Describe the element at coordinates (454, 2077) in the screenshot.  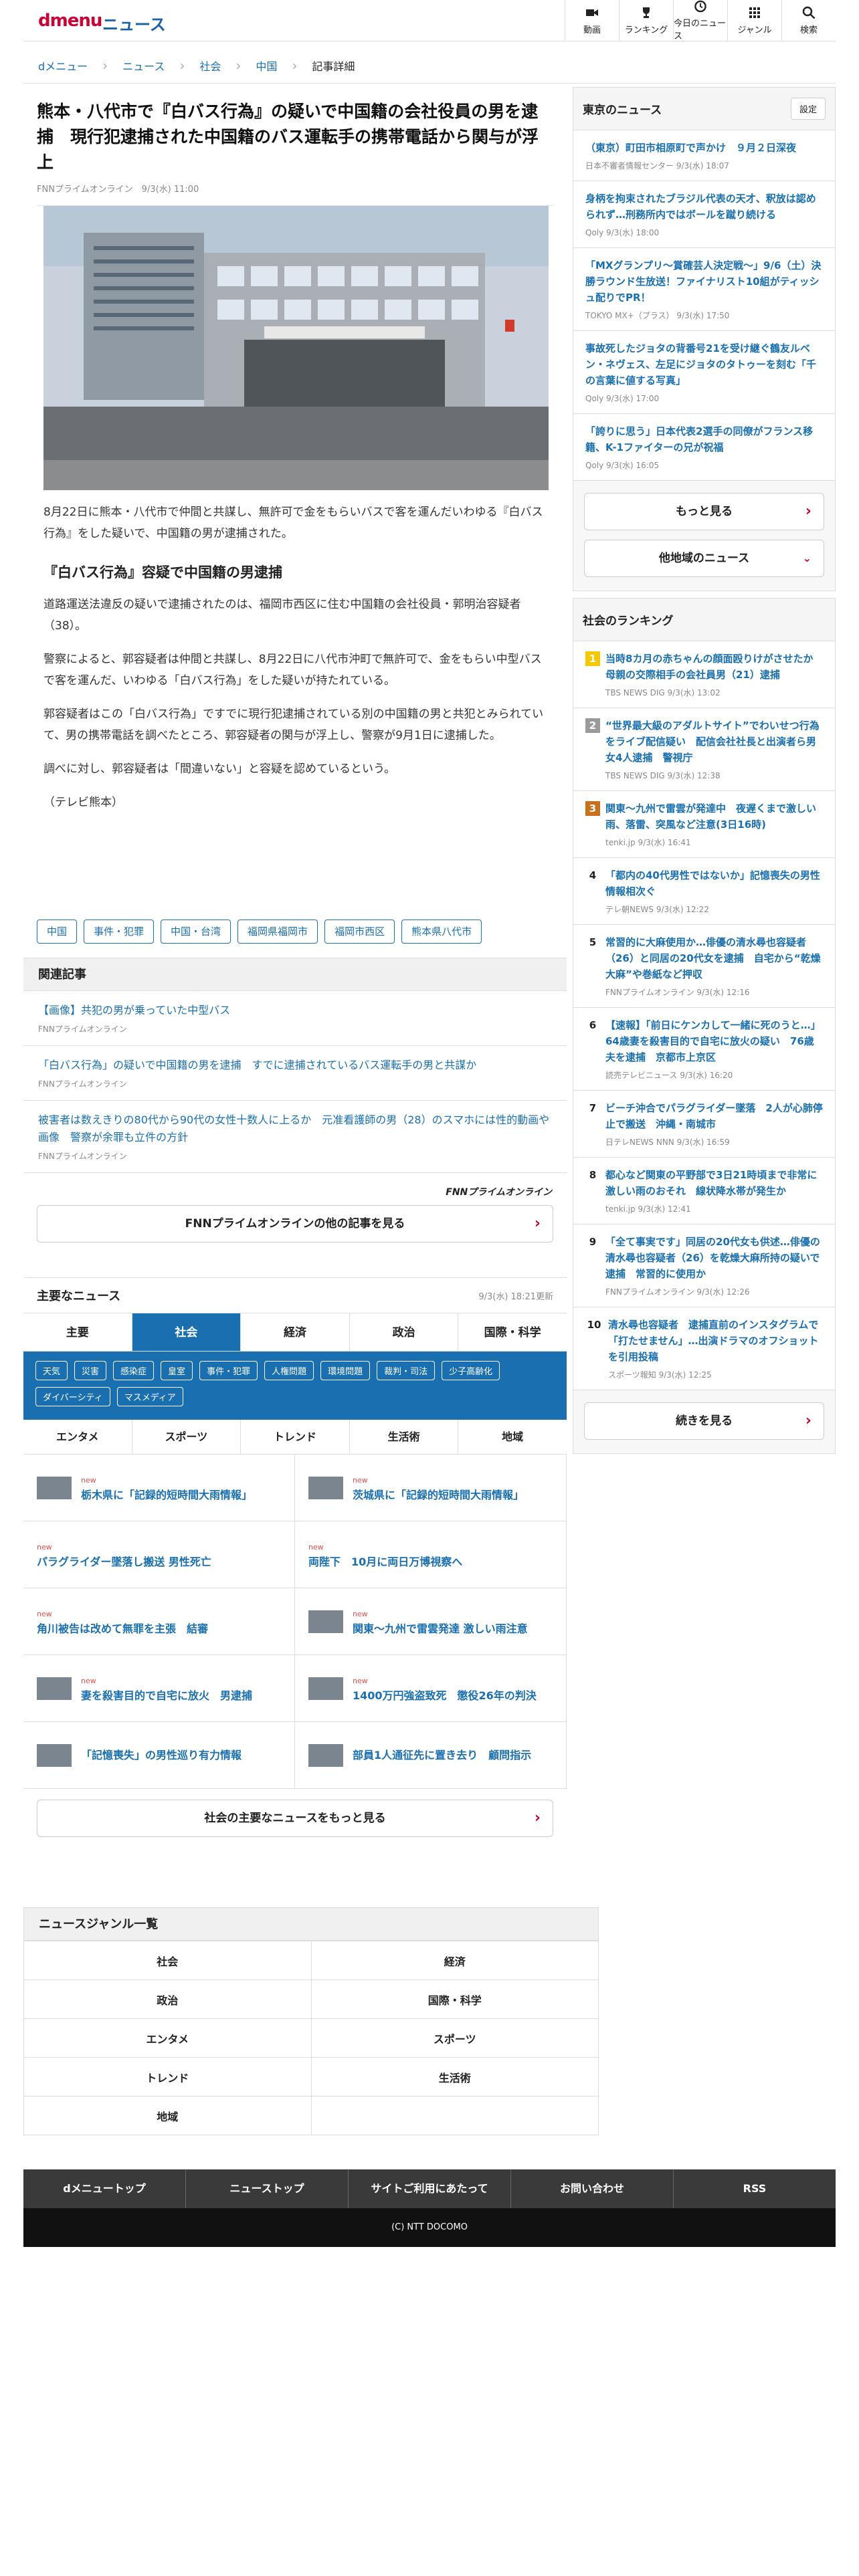
I see `genre-link: 生活術` at that location.